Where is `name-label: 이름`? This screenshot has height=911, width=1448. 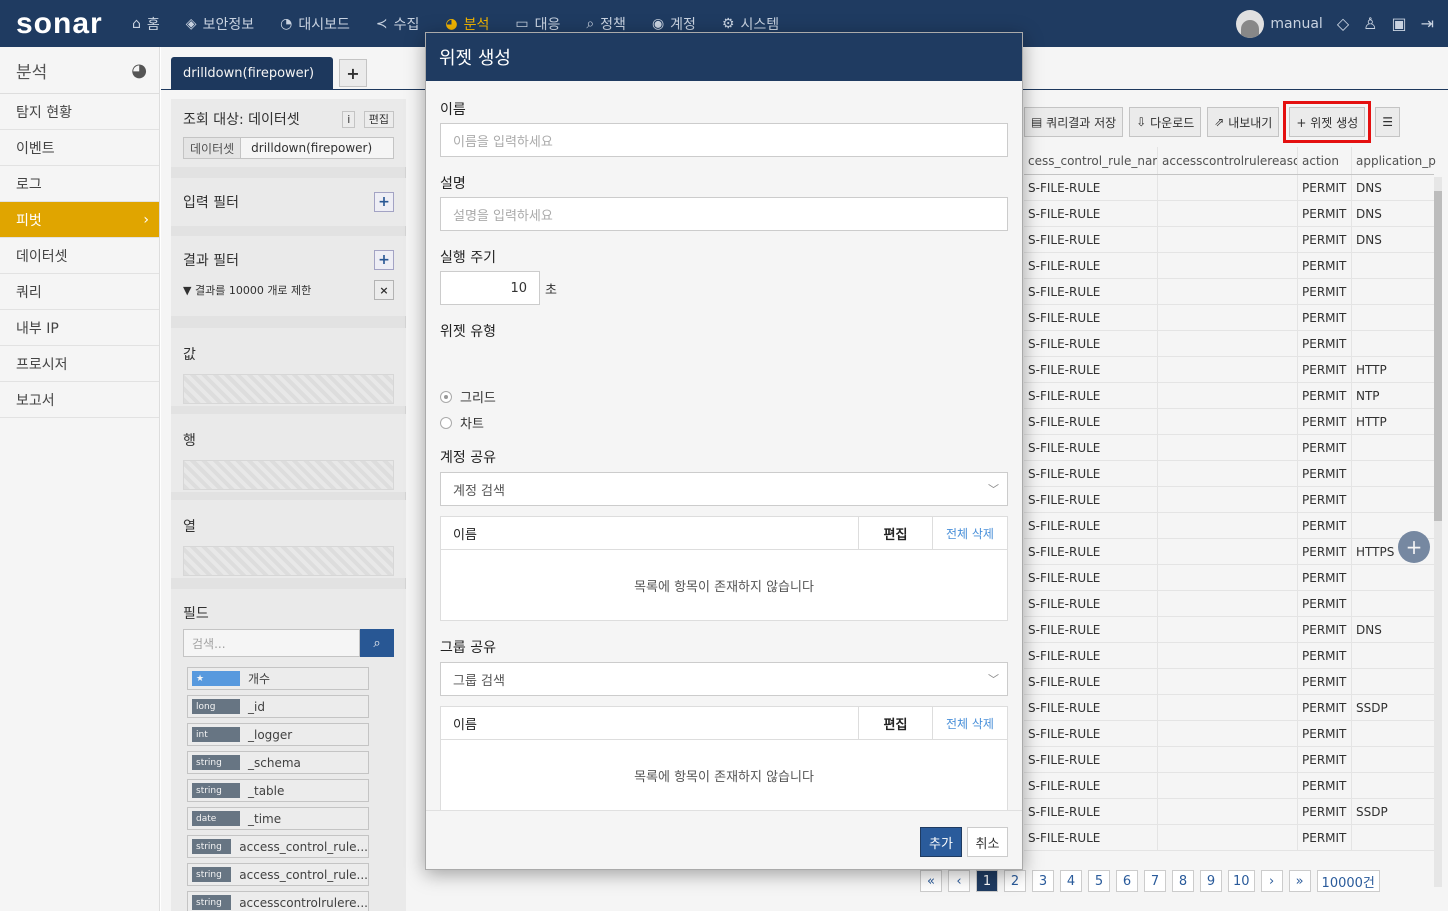
name-label: 이름 is located at coordinates (453, 110).